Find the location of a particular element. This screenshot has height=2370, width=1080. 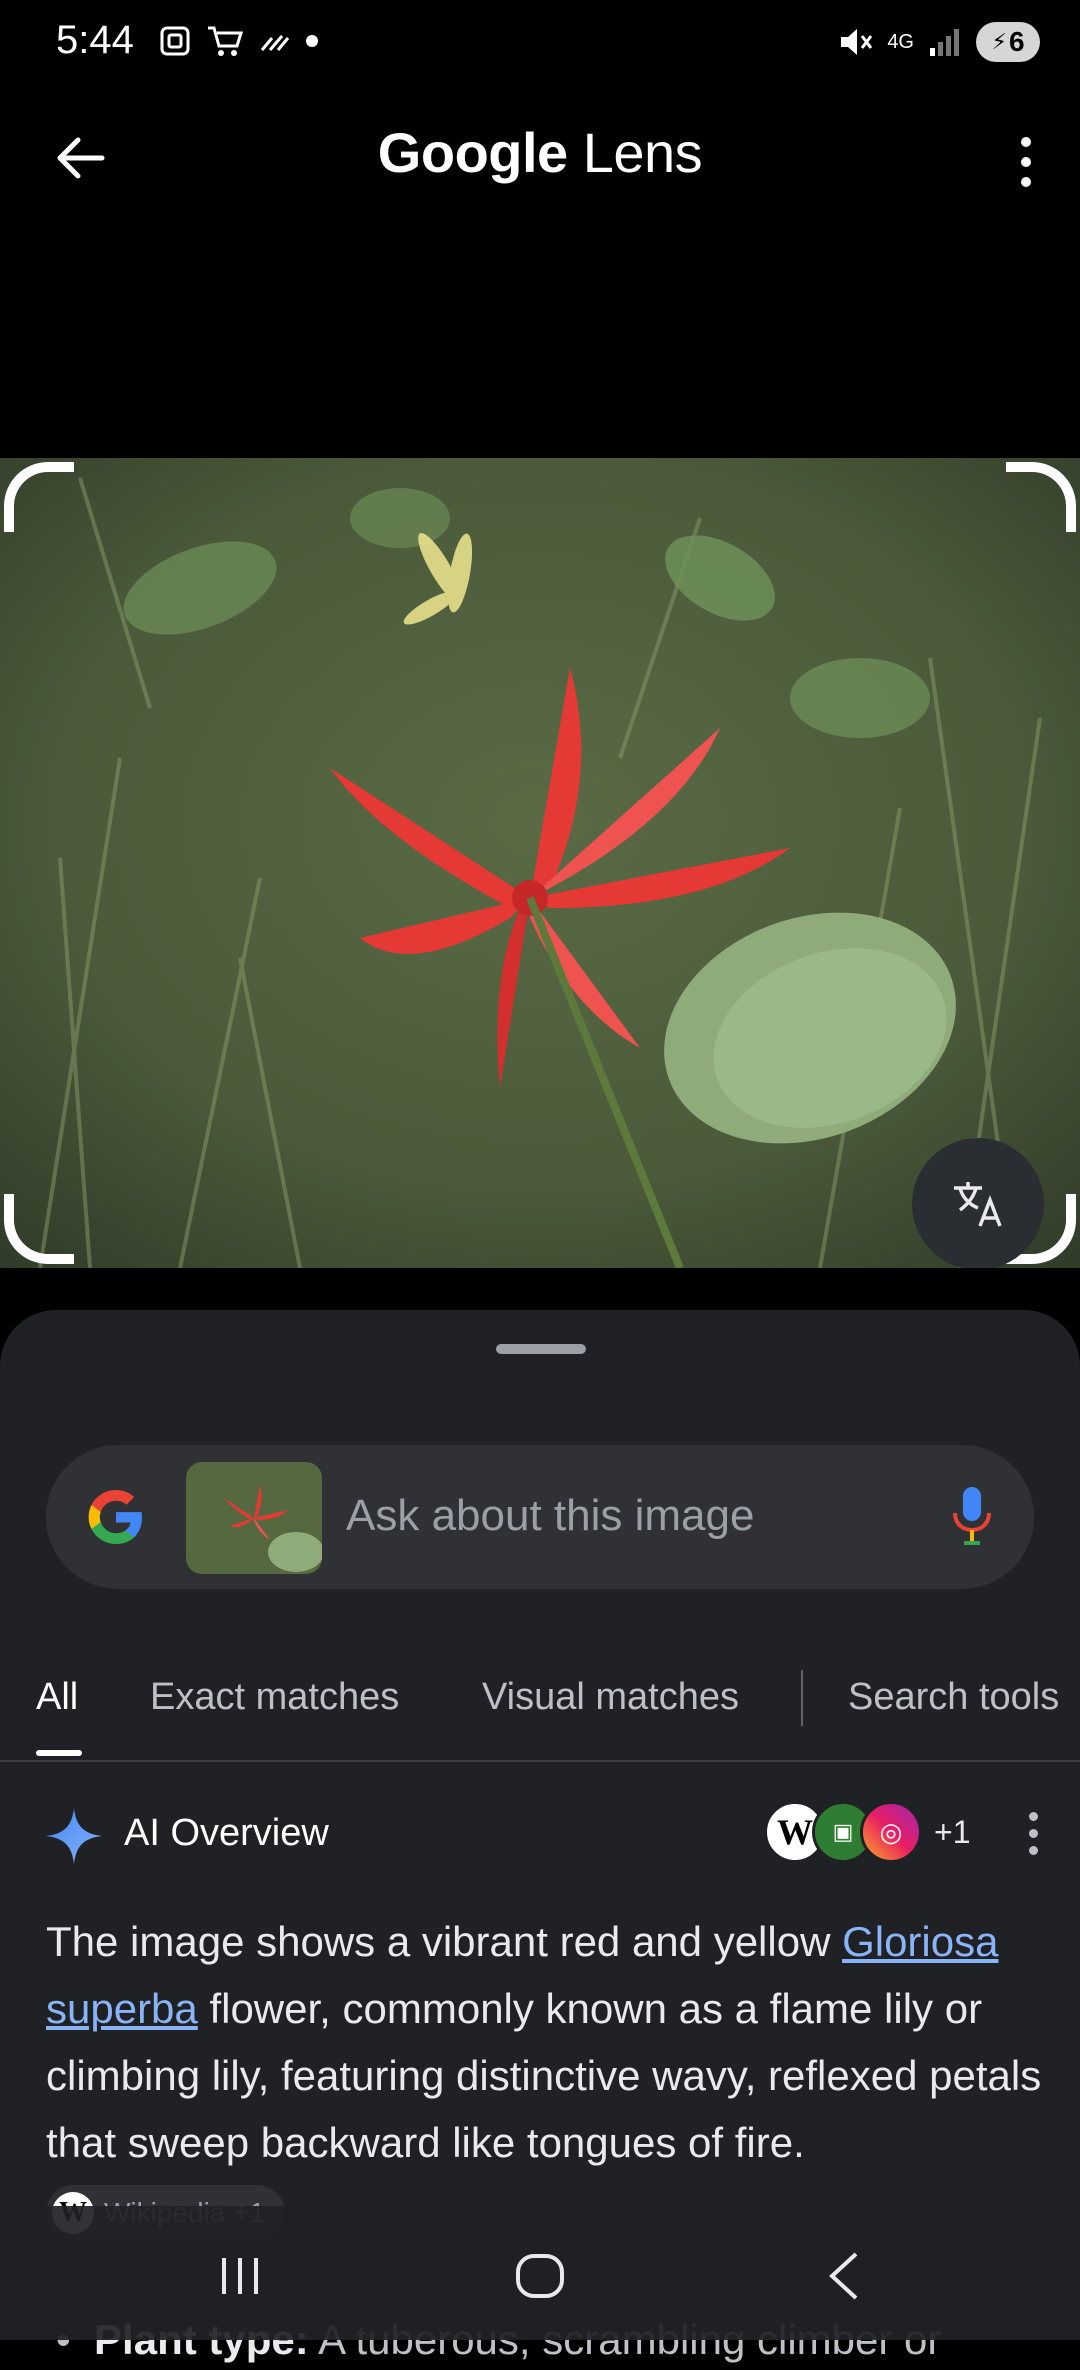

tab-exact-matches: Exact matches is located at coordinates (274, 1697).